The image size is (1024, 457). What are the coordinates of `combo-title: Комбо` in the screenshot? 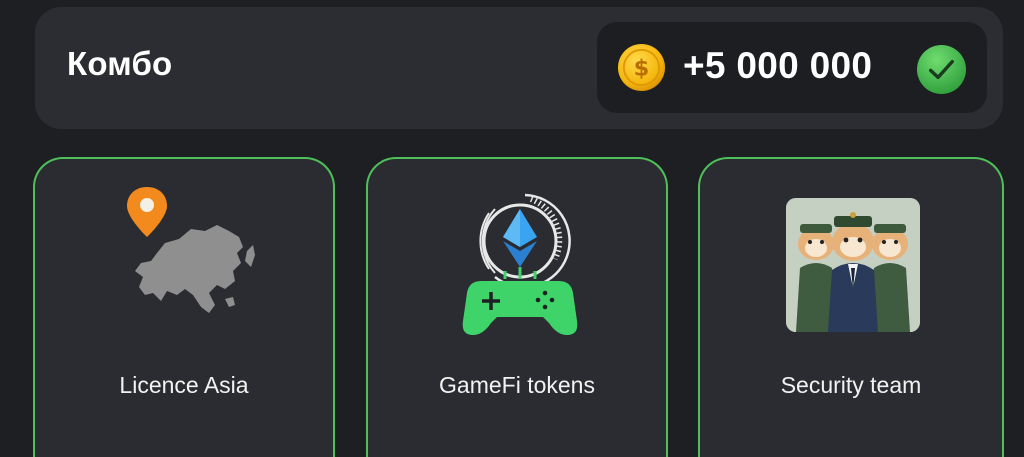 It's located at (120, 63).